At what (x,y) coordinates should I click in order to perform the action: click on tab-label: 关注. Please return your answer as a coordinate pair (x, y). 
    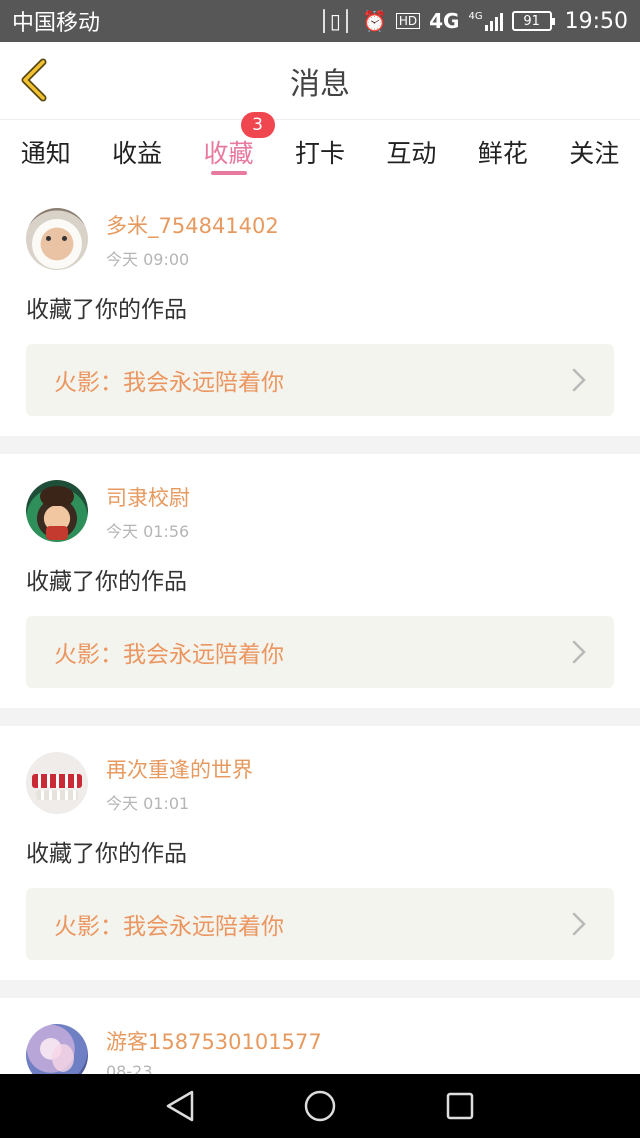
    Looking at the image, I should click on (594, 153).